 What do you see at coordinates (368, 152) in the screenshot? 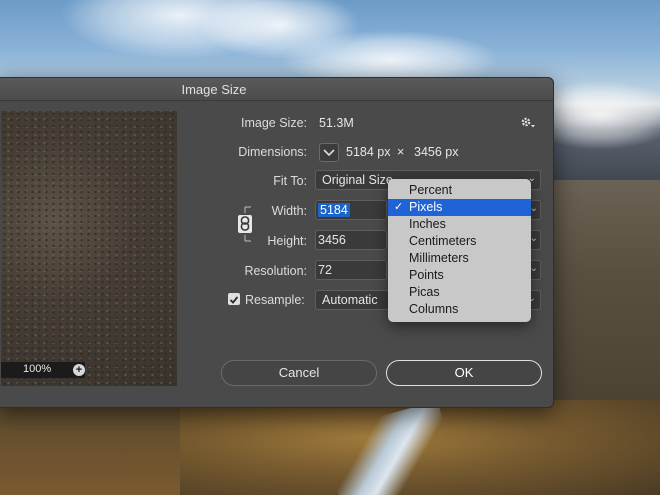
I see `dimensions-width: 5184 px` at bounding box center [368, 152].